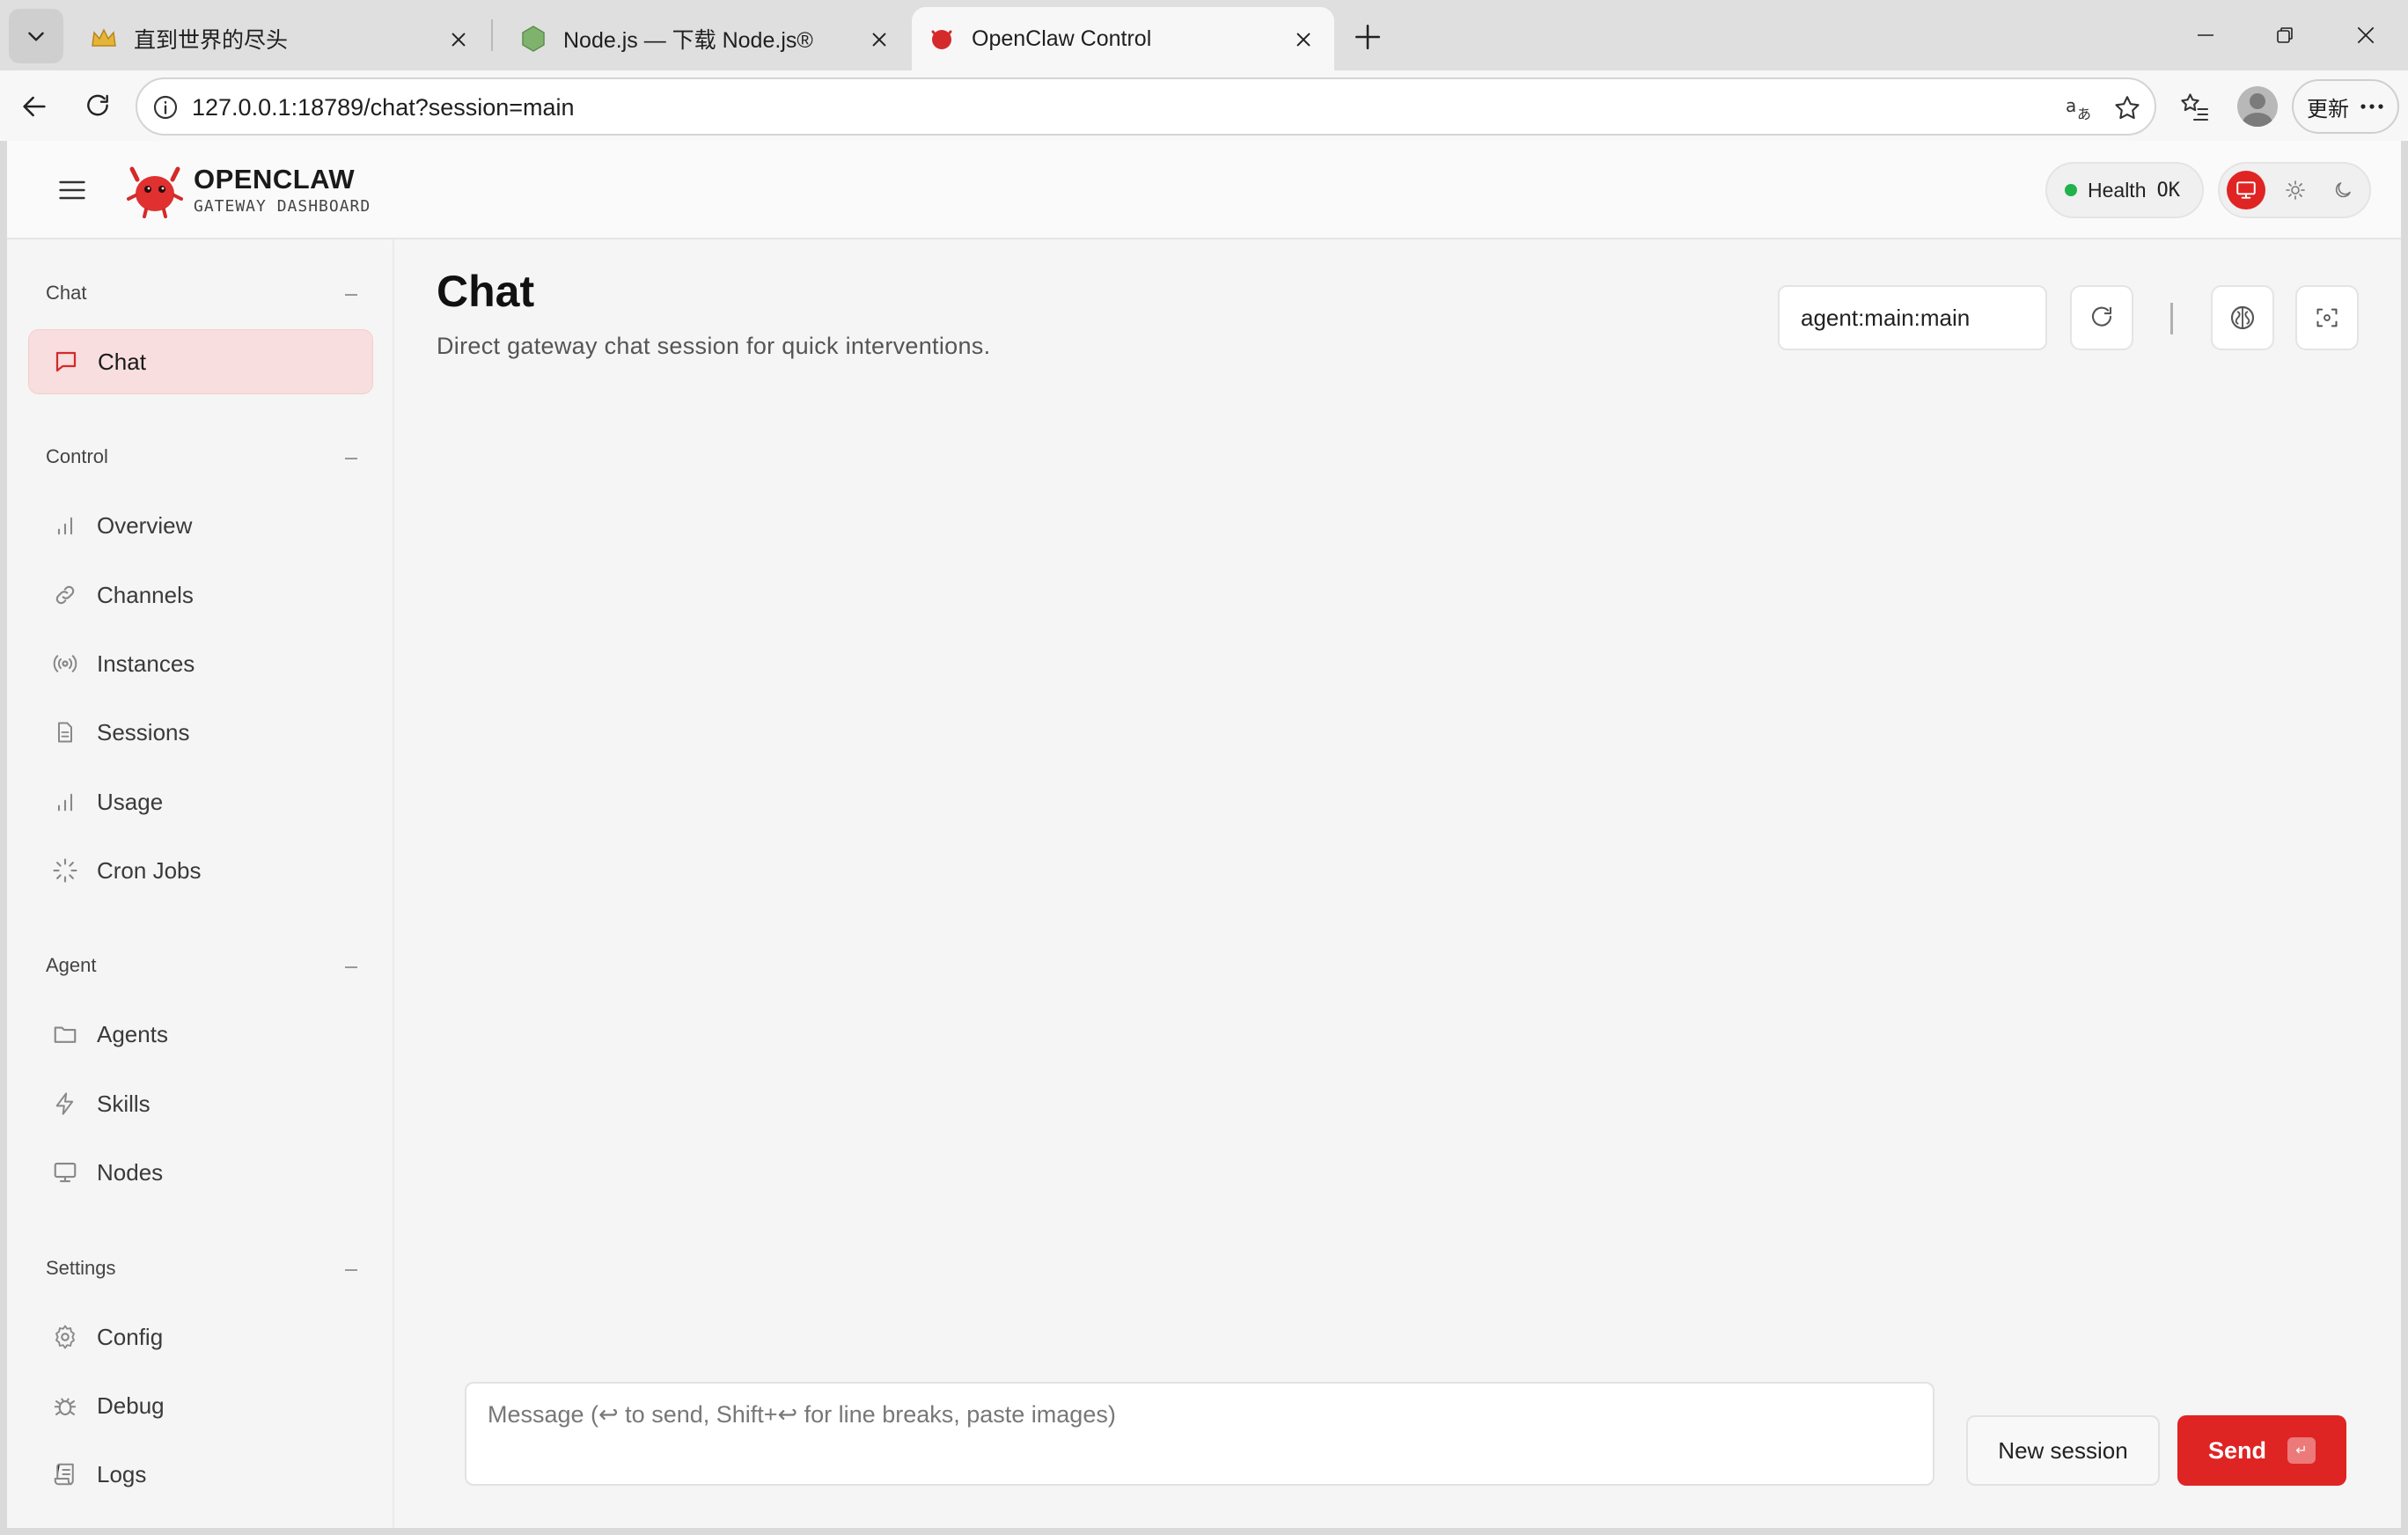 The image size is (2408, 1535). What do you see at coordinates (200, 1405) in the screenshot?
I see `sidebar-item-debug: Debug` at bounding box center [200, 1405].